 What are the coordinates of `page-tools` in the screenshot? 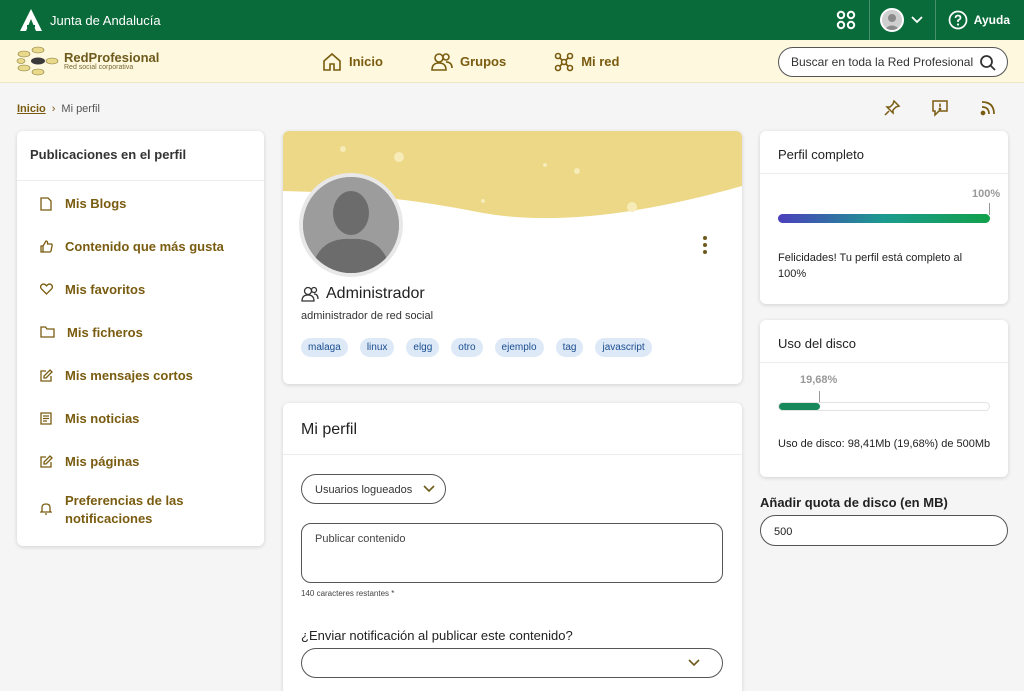 It's located at (952, 108).